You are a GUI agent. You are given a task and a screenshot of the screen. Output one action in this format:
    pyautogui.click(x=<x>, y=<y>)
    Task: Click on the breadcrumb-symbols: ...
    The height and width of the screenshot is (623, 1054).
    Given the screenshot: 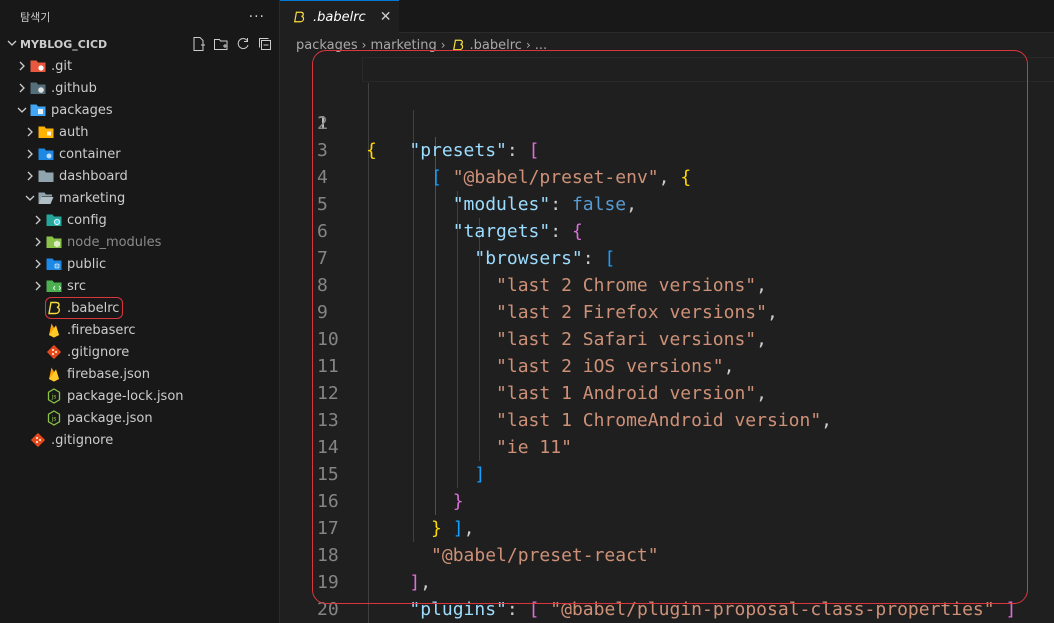 What is the action you would take?
    pyautogui.click(x=541, y=45)
    